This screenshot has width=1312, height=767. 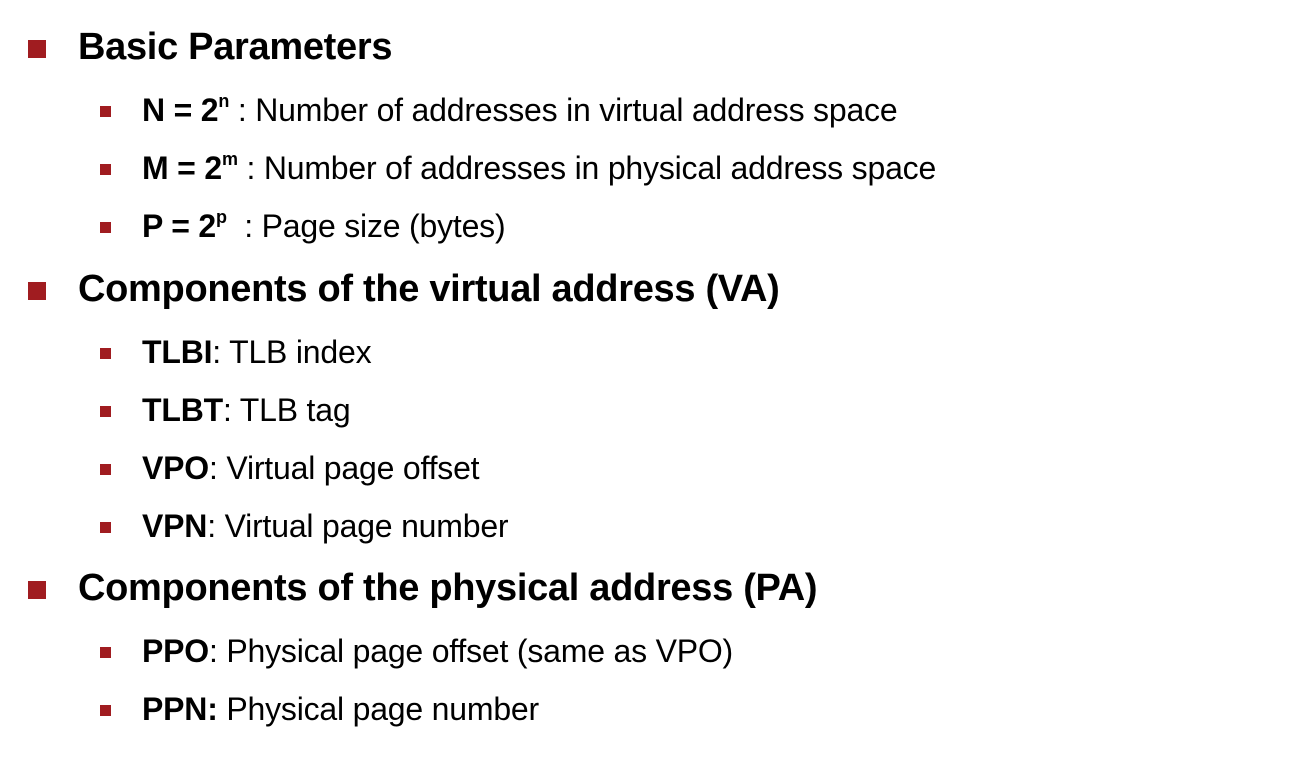 I want to click on item-term: PPO, so click(x=175, y=651).